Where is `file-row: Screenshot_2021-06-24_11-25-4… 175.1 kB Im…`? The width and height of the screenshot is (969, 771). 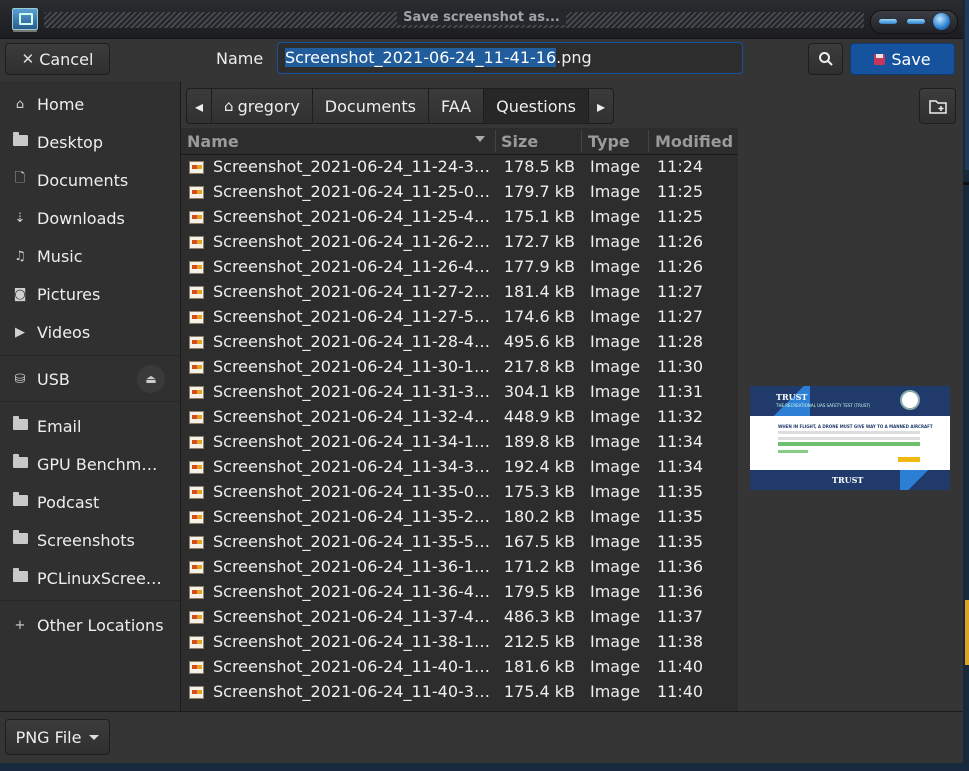 file-row: Screenshot_2021-06-24_11-25-4… 175.1 kB Im… is located at coordinates (459, 217).